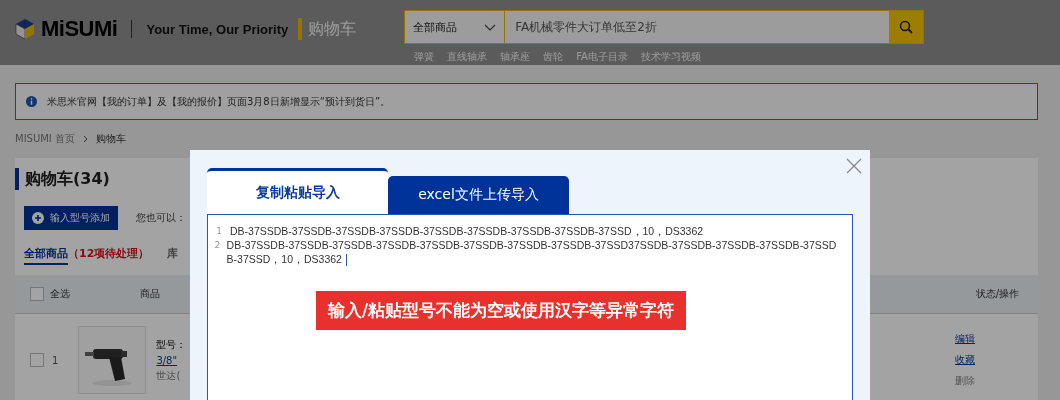 Image resolution: width=1060 pixels, height=400 pixels. I want to click on filter-tab: 库, so click(173, 255).